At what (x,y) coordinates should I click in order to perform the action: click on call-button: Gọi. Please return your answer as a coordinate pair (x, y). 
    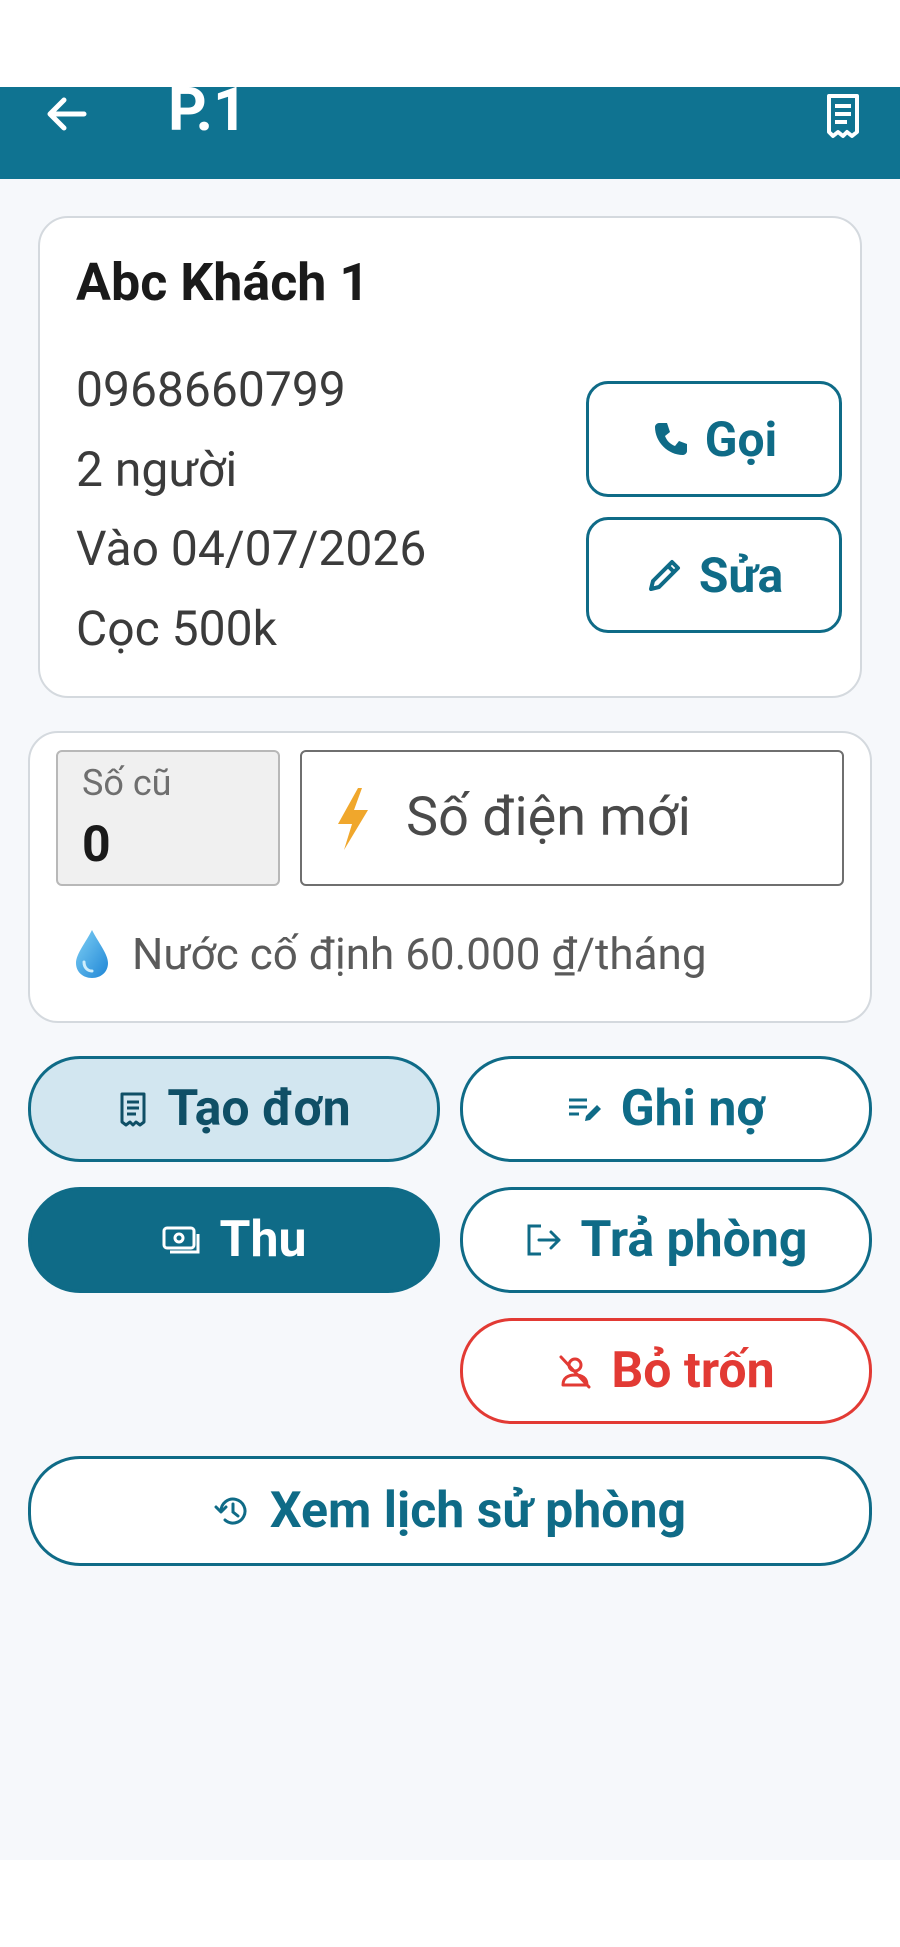
    Looking at the image, I should click on (714, 439).